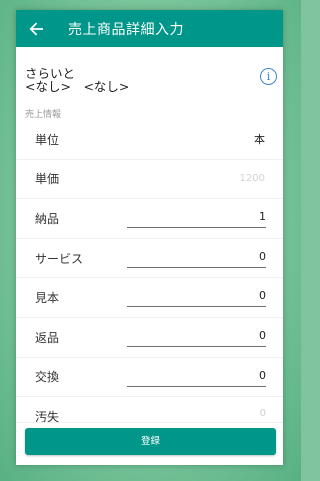  I want to click on exchange-label: 交換, so click(47, 377).